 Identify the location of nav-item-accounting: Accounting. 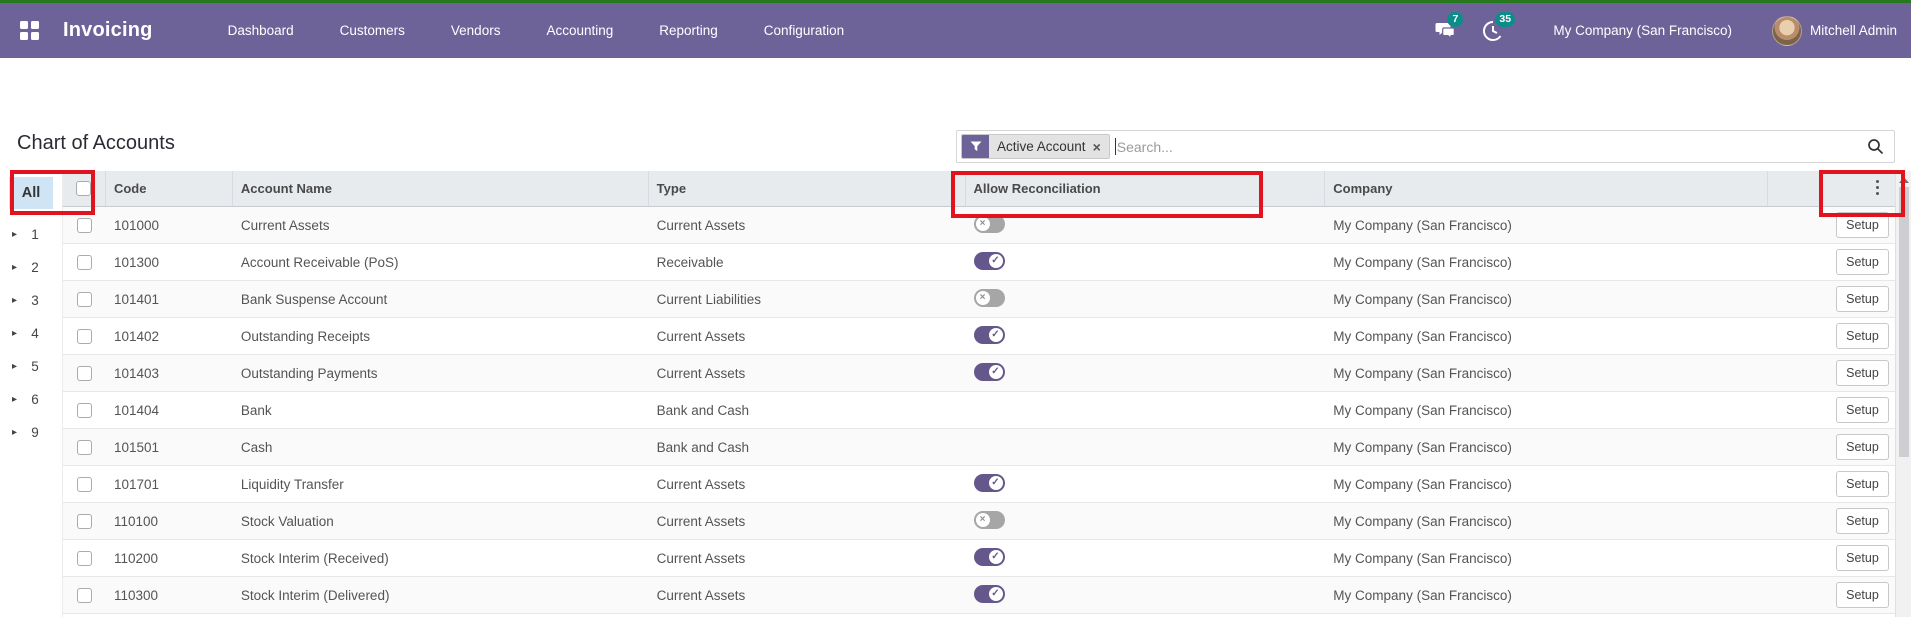
(579, 30).